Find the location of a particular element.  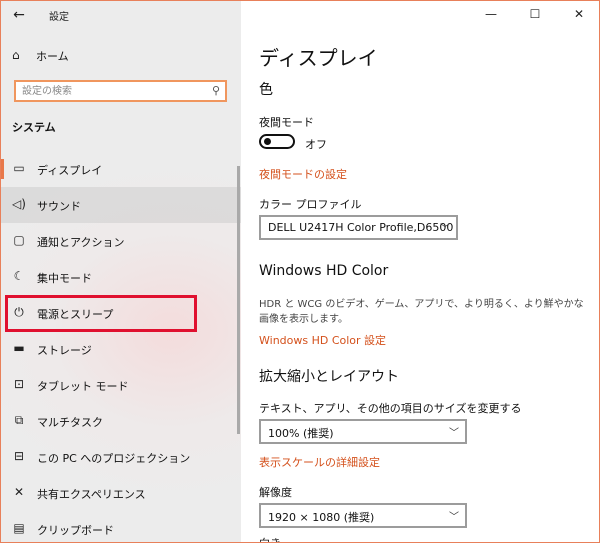

resolution-value: 1920 × 1080 (推奨) is located at coordinates (321, 517).